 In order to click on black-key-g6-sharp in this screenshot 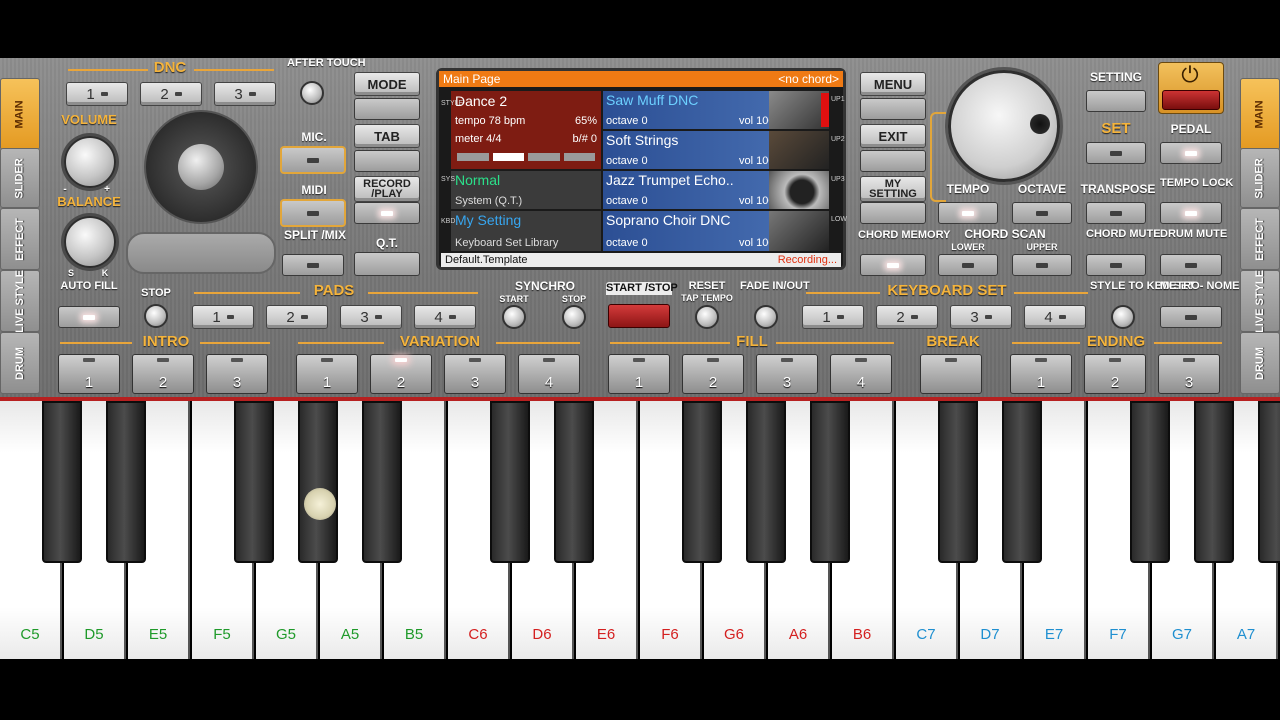, I will do `click(766, 482)`.